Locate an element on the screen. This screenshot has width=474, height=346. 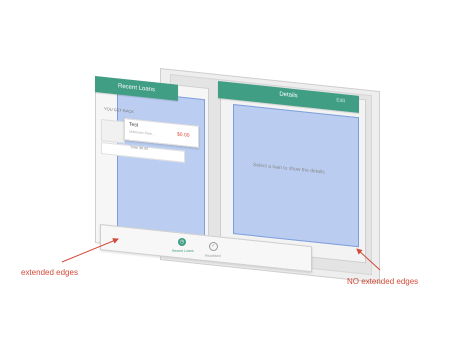
annotation-arrows is located at coordinates (221, 254).